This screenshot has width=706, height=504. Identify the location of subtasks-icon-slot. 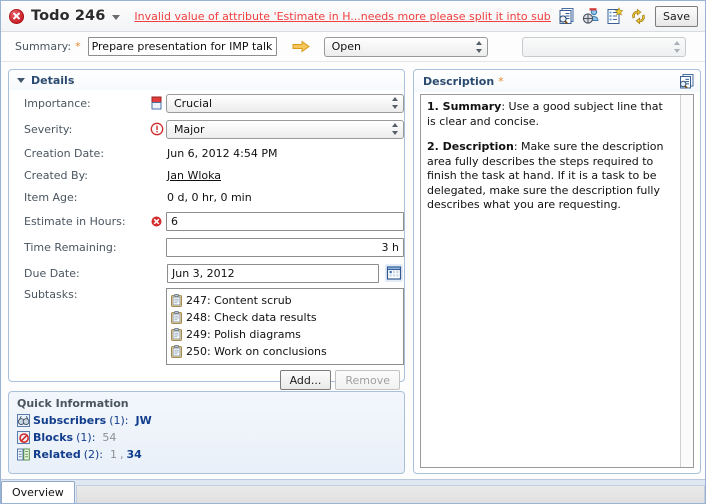
(157, 326).